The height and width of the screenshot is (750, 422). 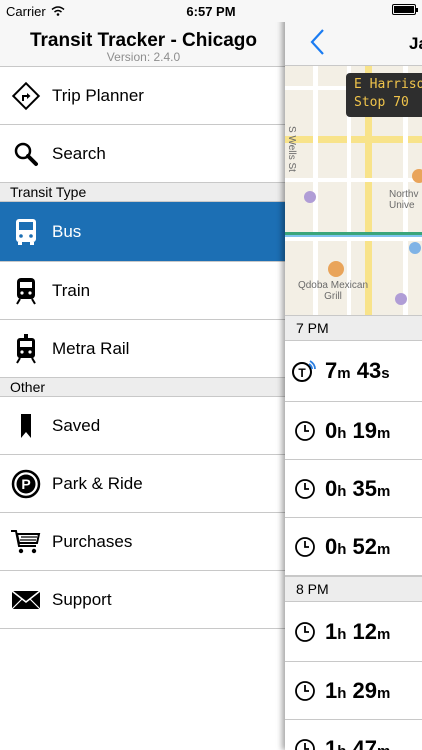 I want to click on menu-item-label: Bus, so click(x=67, y=231).